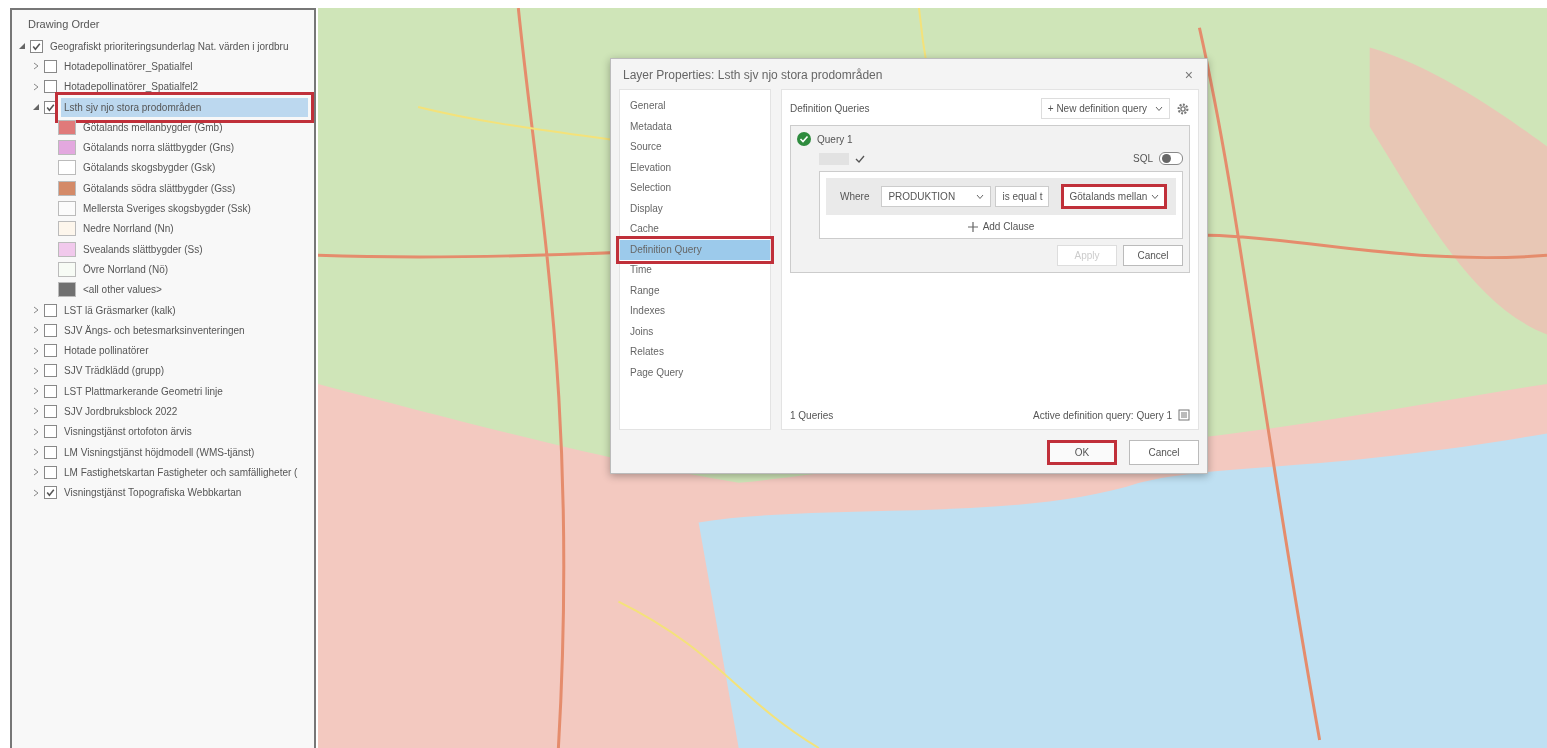 This screenshot has width=1547, height=748. I want to click on cancel-button: Cancel, so click(1153, 255).